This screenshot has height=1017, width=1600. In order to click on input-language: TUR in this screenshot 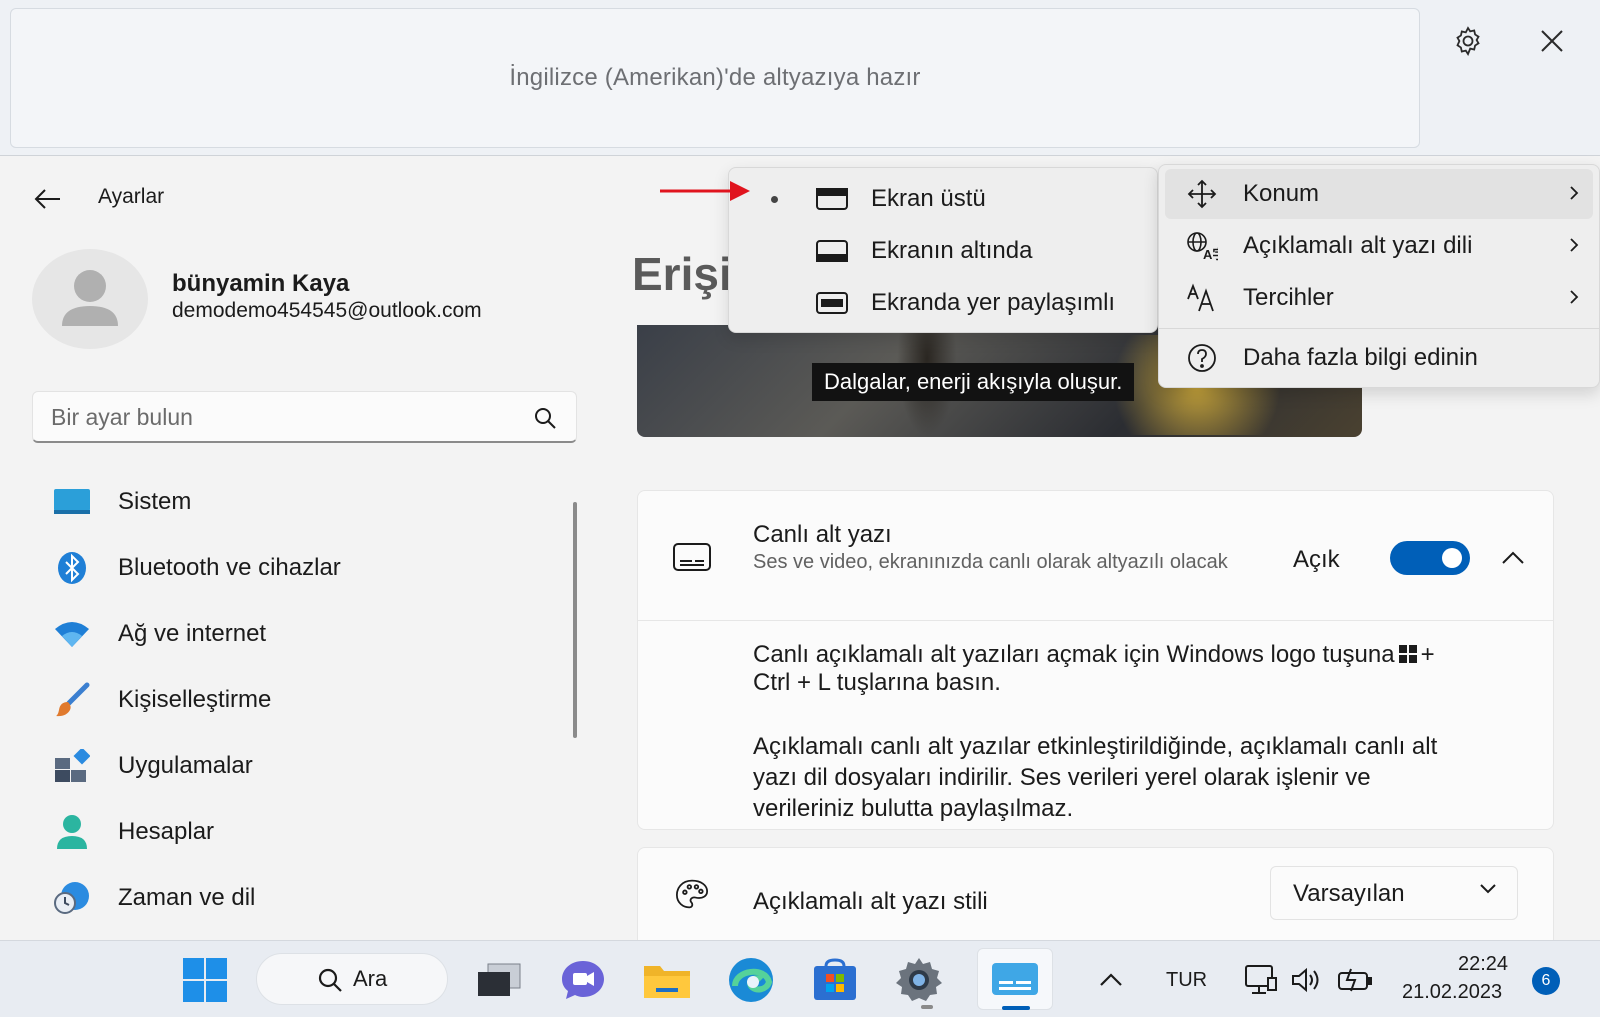, I will do `click(1186, 980)`.